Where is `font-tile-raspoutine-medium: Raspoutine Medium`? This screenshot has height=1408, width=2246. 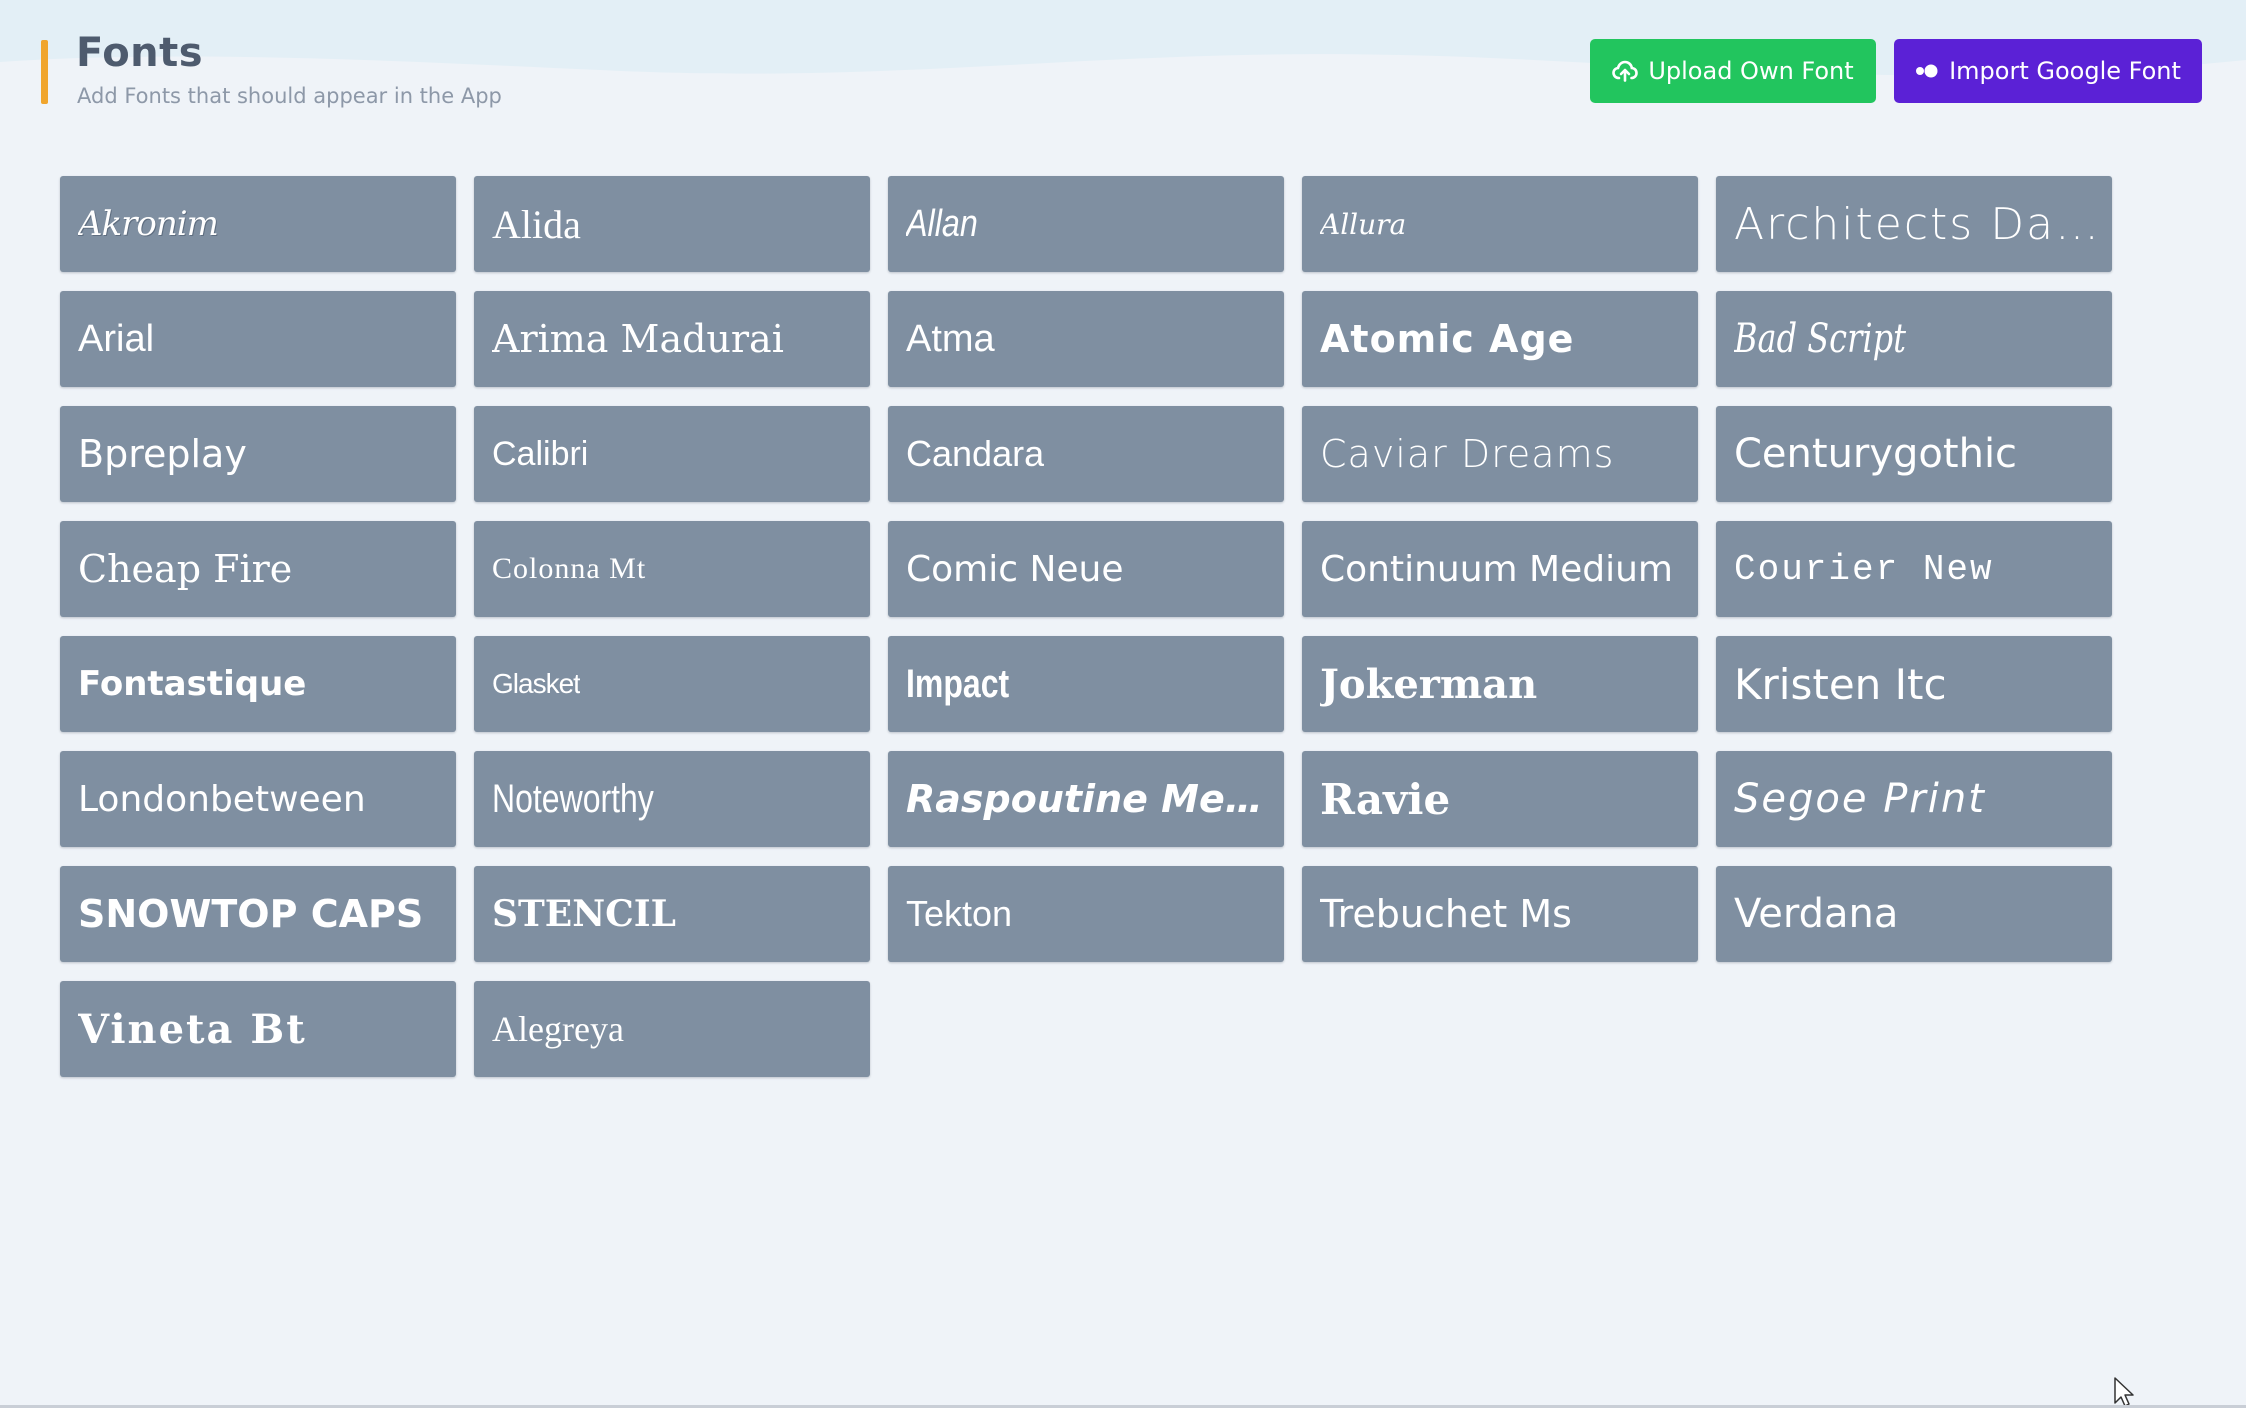
font-tile-raspoutine-medium: Raspoutine Medium is located at coordinates (1086, 799).